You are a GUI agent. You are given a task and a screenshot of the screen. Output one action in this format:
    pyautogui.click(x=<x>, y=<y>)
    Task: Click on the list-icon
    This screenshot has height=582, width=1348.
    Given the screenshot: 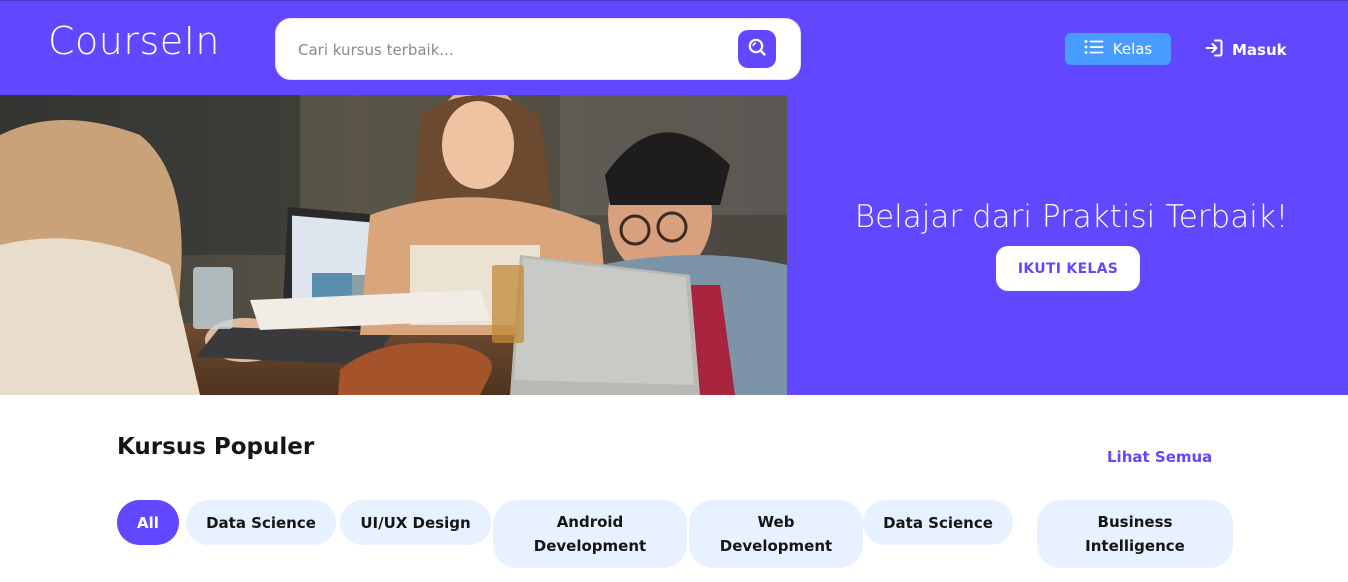 What is the action you would take?
    pyautogui.click(x=1094, y=49)
    